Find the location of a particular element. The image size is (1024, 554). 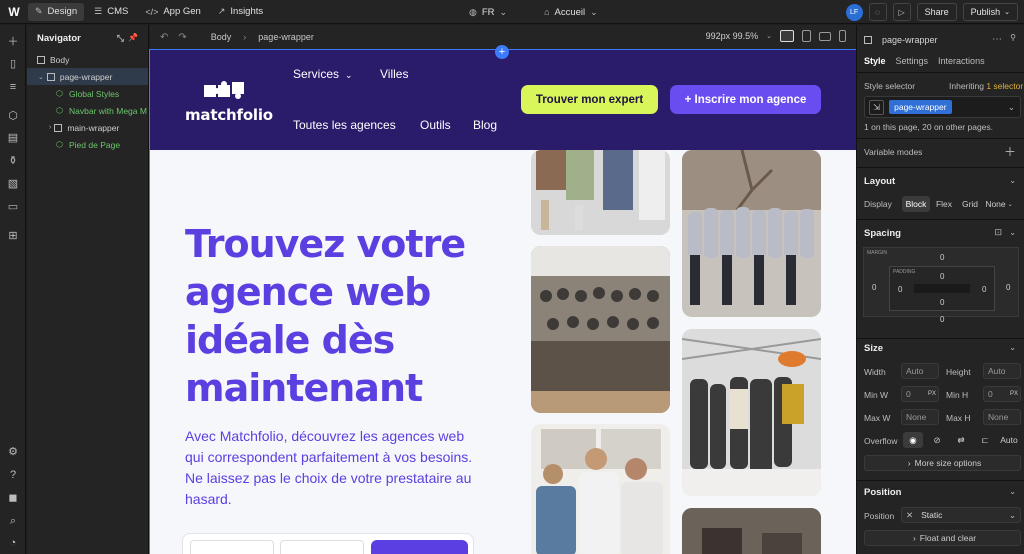

margin-bottom: 0 is located at coordinates (942, 319).